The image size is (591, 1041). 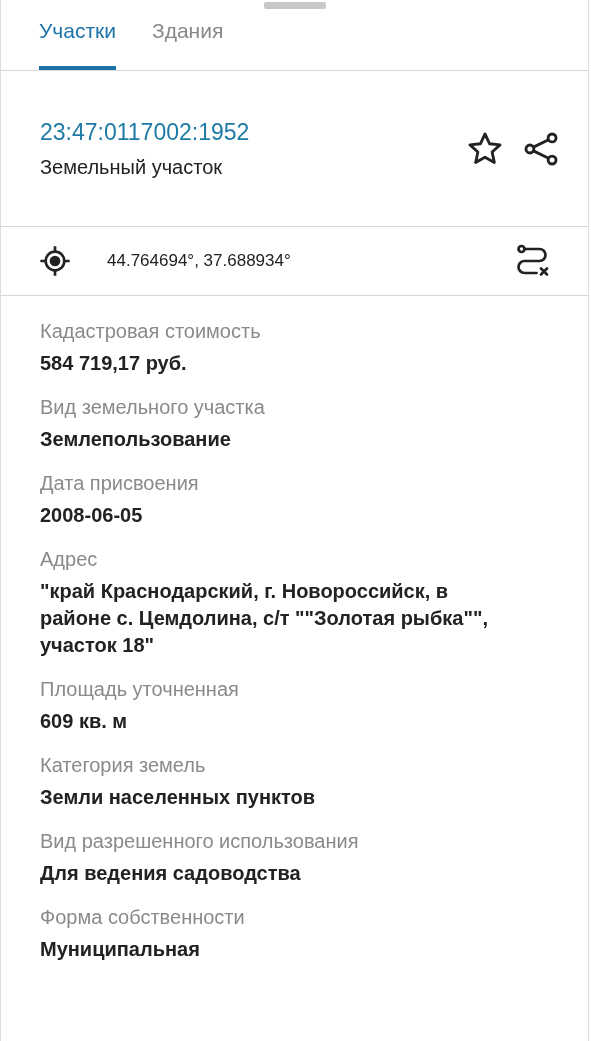 What do you see at coordinates (131, 167) in the screenshot?
I see `parcel-type: Земельный участок` at bounding box center [131, 167].